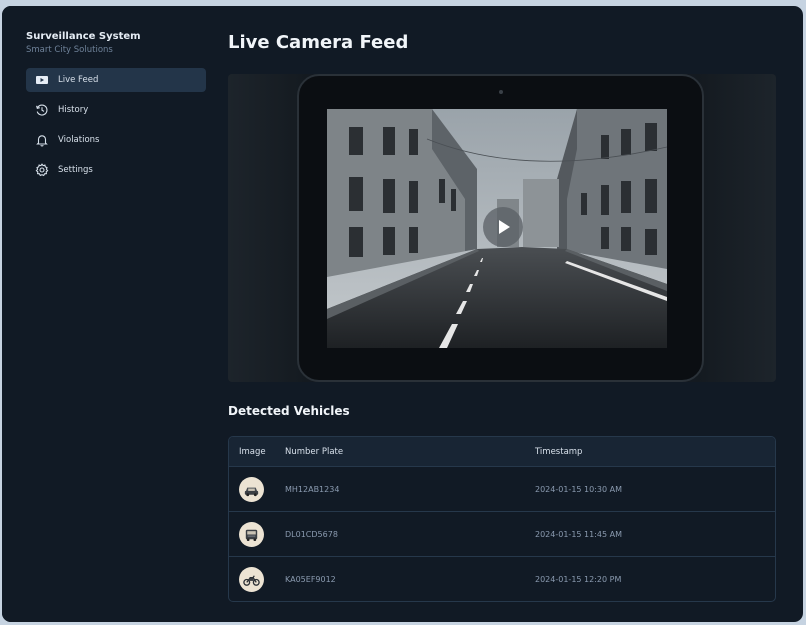 Image resolution: width=806 pixels, height=625 pixels. What do you see at coordinates (502, 452) in the screenshot?
I see `table-header: Image Number Plate Timestamp` at bounding box center [502, 452].